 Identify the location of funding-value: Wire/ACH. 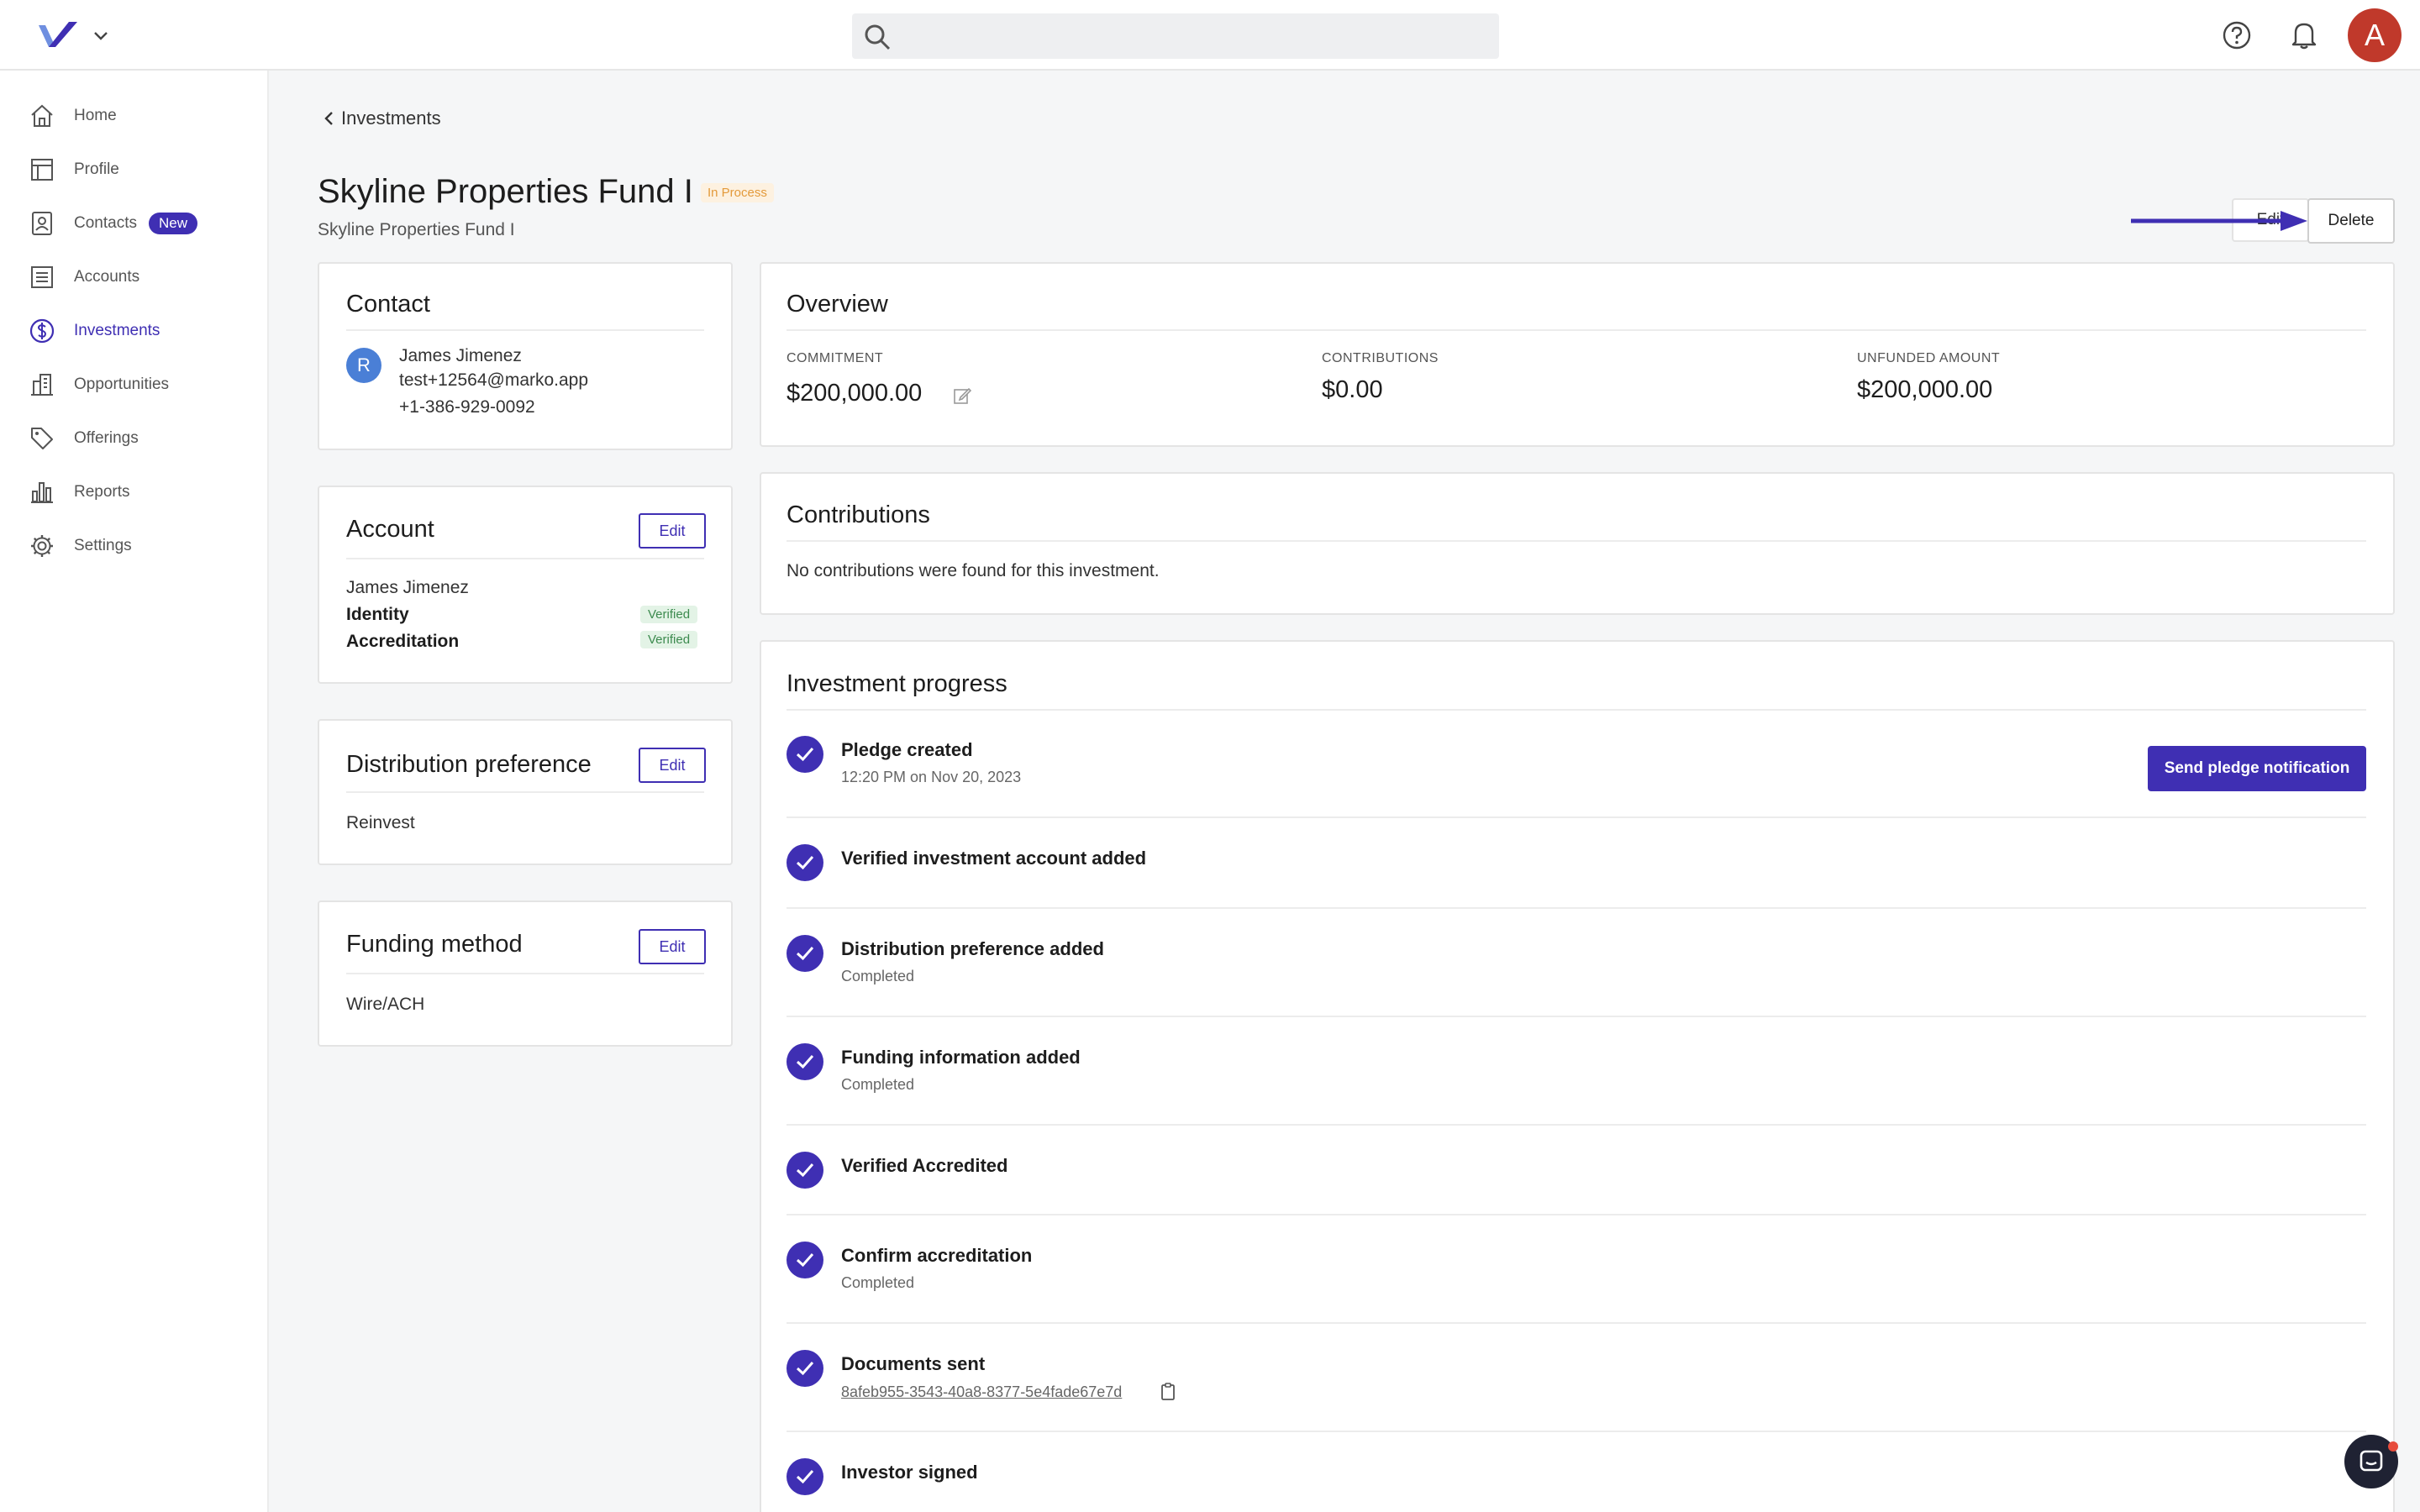
(385, 1004).